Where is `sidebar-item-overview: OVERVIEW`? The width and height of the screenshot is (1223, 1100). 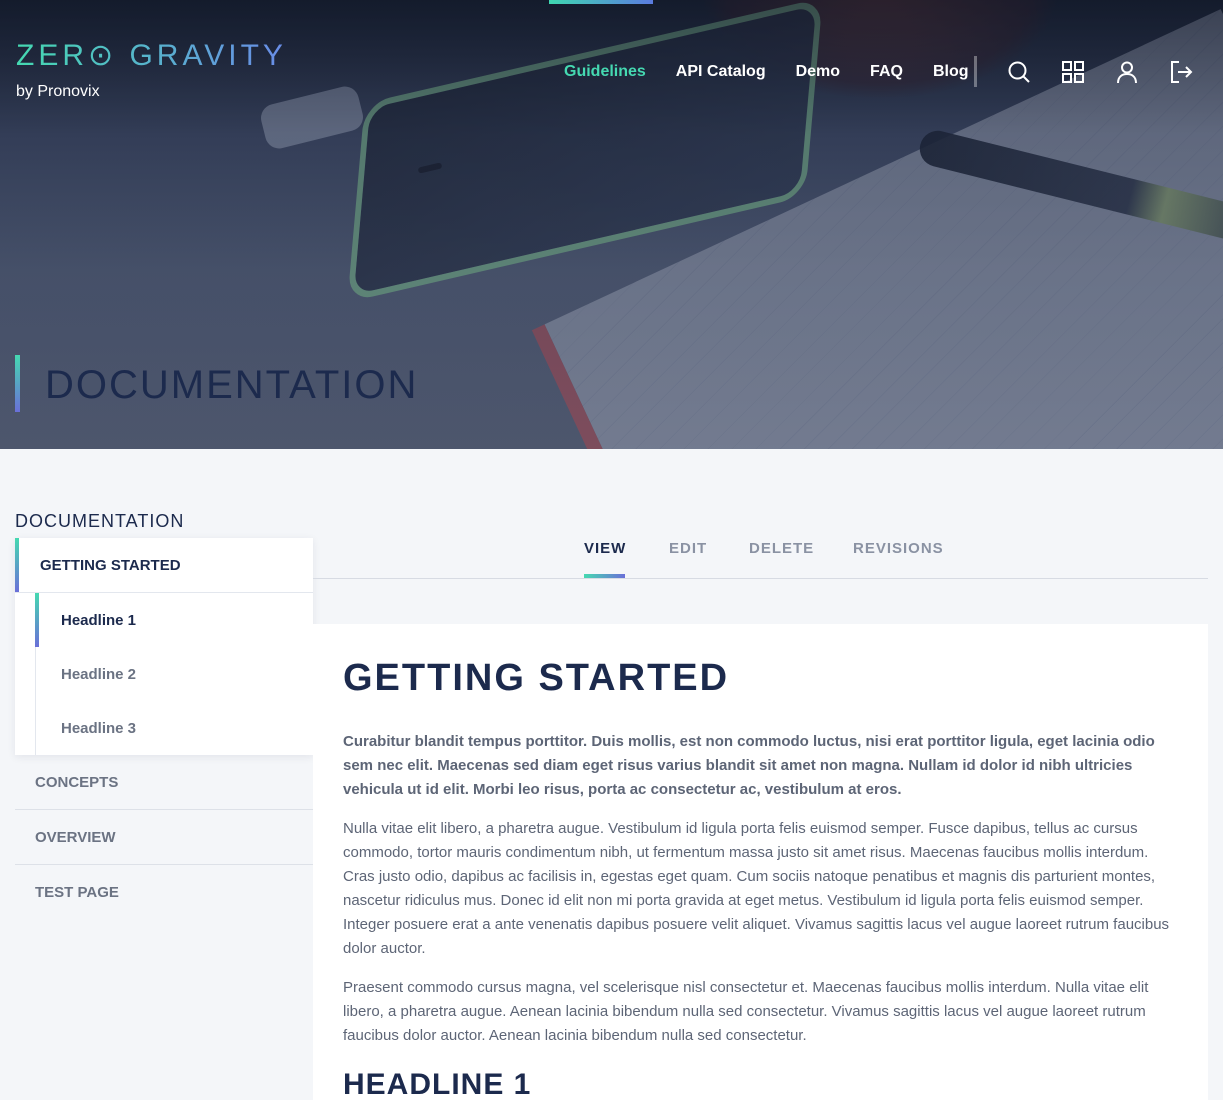 sidebar-item-overview: OVERVIEW is located at coordinates (164, 837).